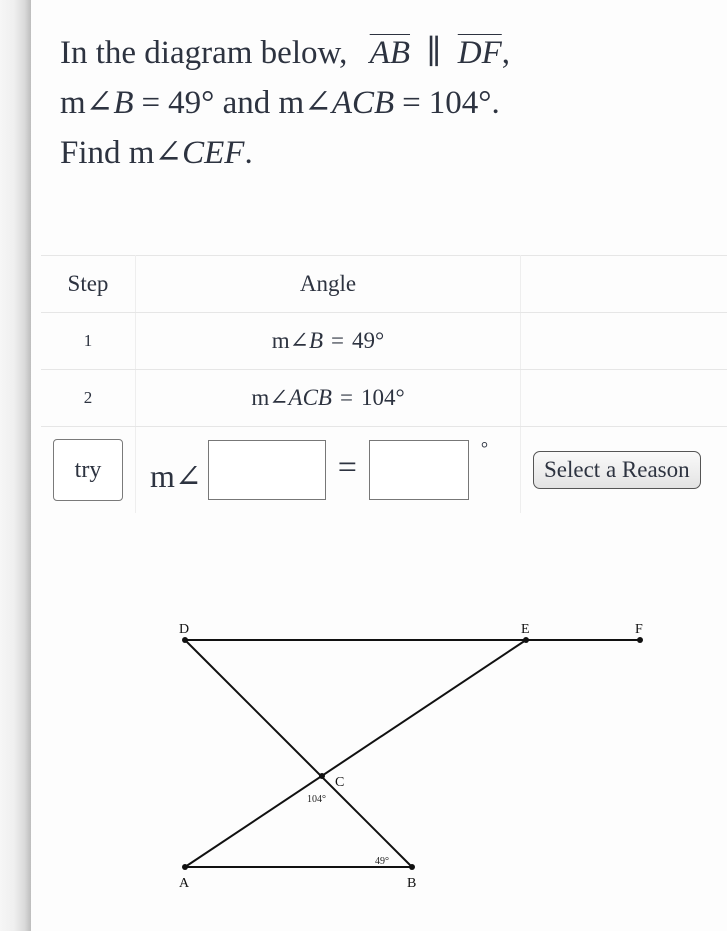 This screenshot has height=931, width=727. Describe the element at coordinates (316, 799) in the screenshot. I see `angle-label-acb: 104°` at that location.